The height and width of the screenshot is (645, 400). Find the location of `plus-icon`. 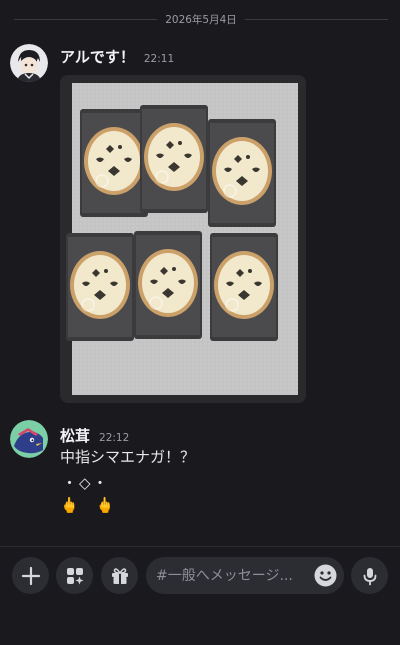

plus-icon is located at coordinates (30, 575).